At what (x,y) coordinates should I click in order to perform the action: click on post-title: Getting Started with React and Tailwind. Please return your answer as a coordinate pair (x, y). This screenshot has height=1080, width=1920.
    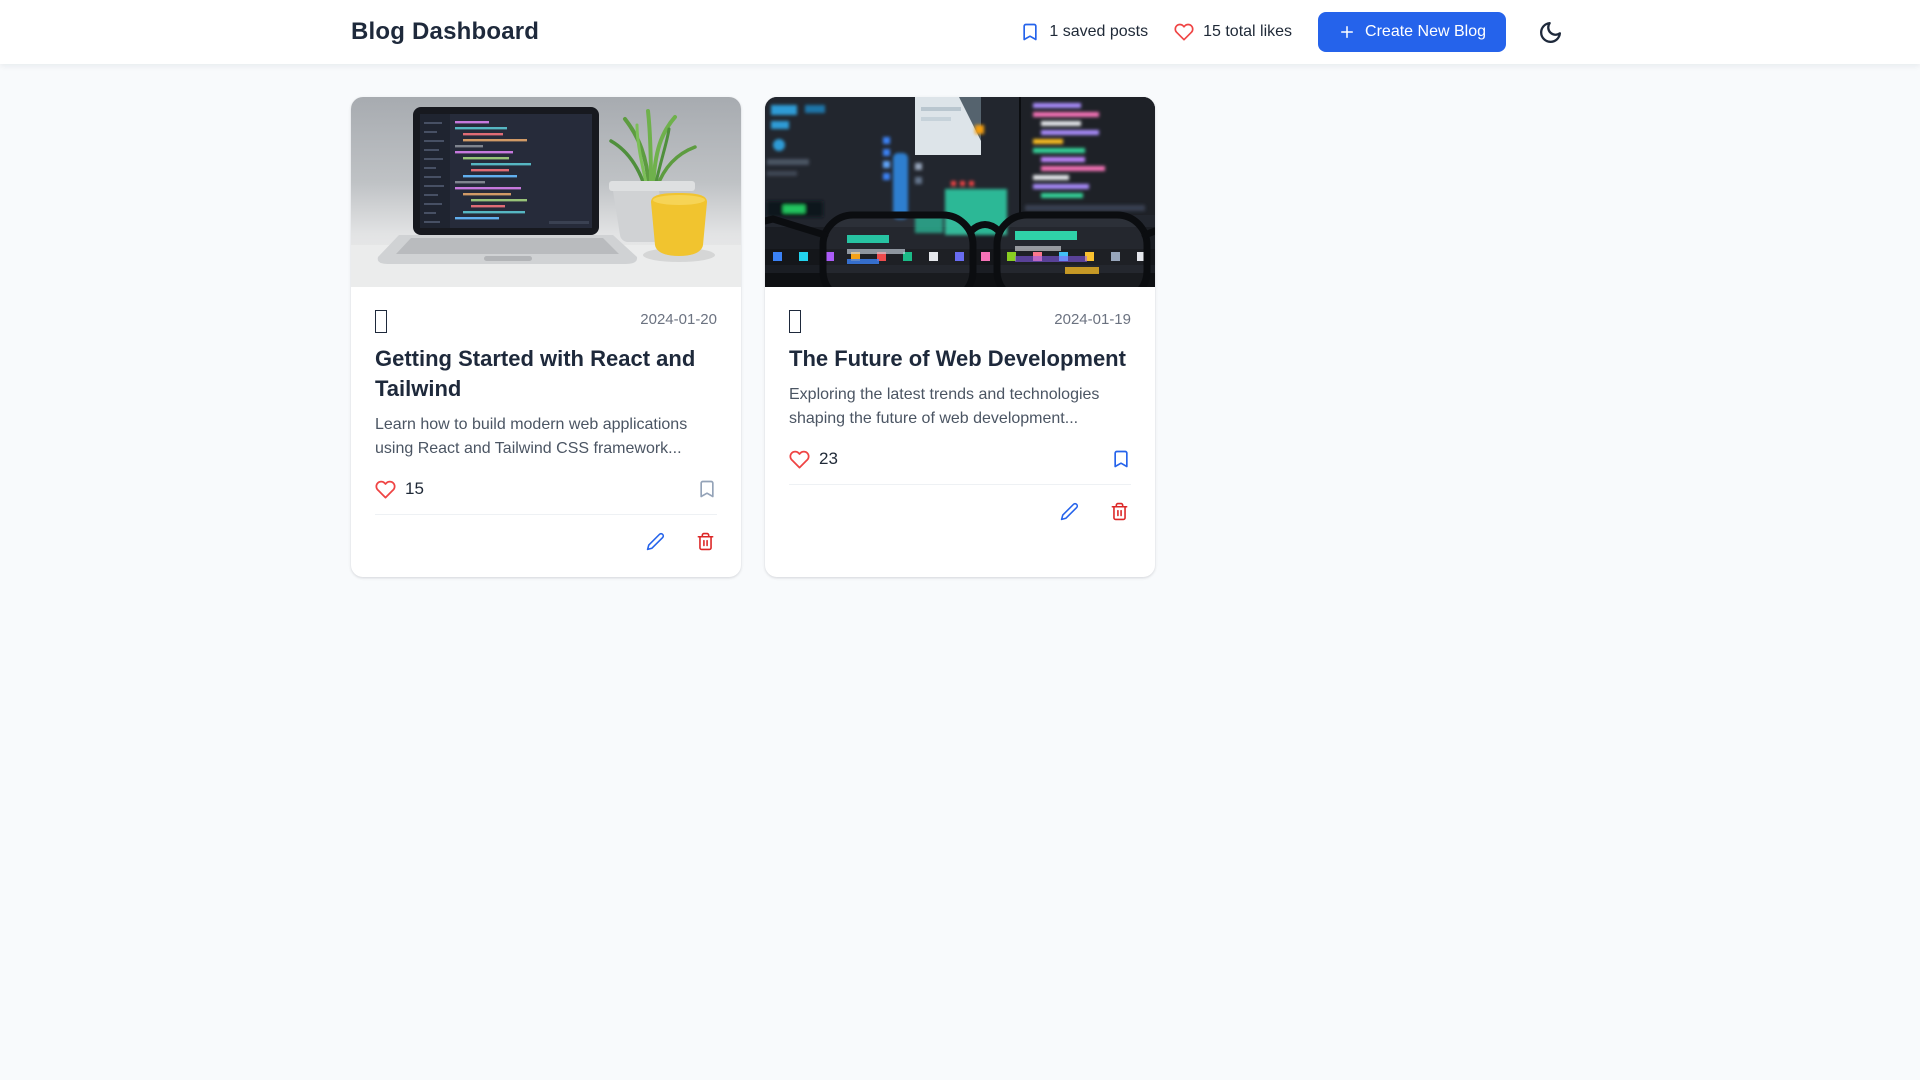
    Looking at the image, I should click on (535, 373).